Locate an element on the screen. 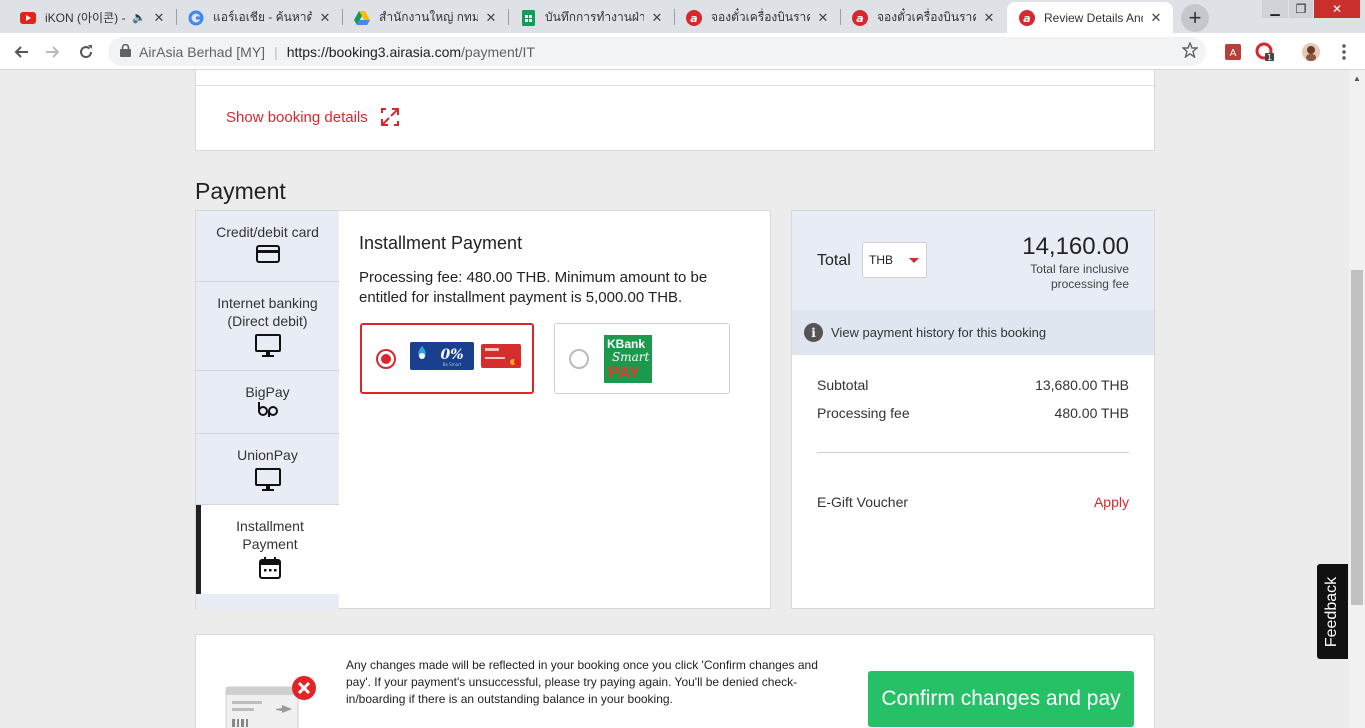 The image size is (1365, 728). method-label: BigPay is located at coordinates (267, 392).